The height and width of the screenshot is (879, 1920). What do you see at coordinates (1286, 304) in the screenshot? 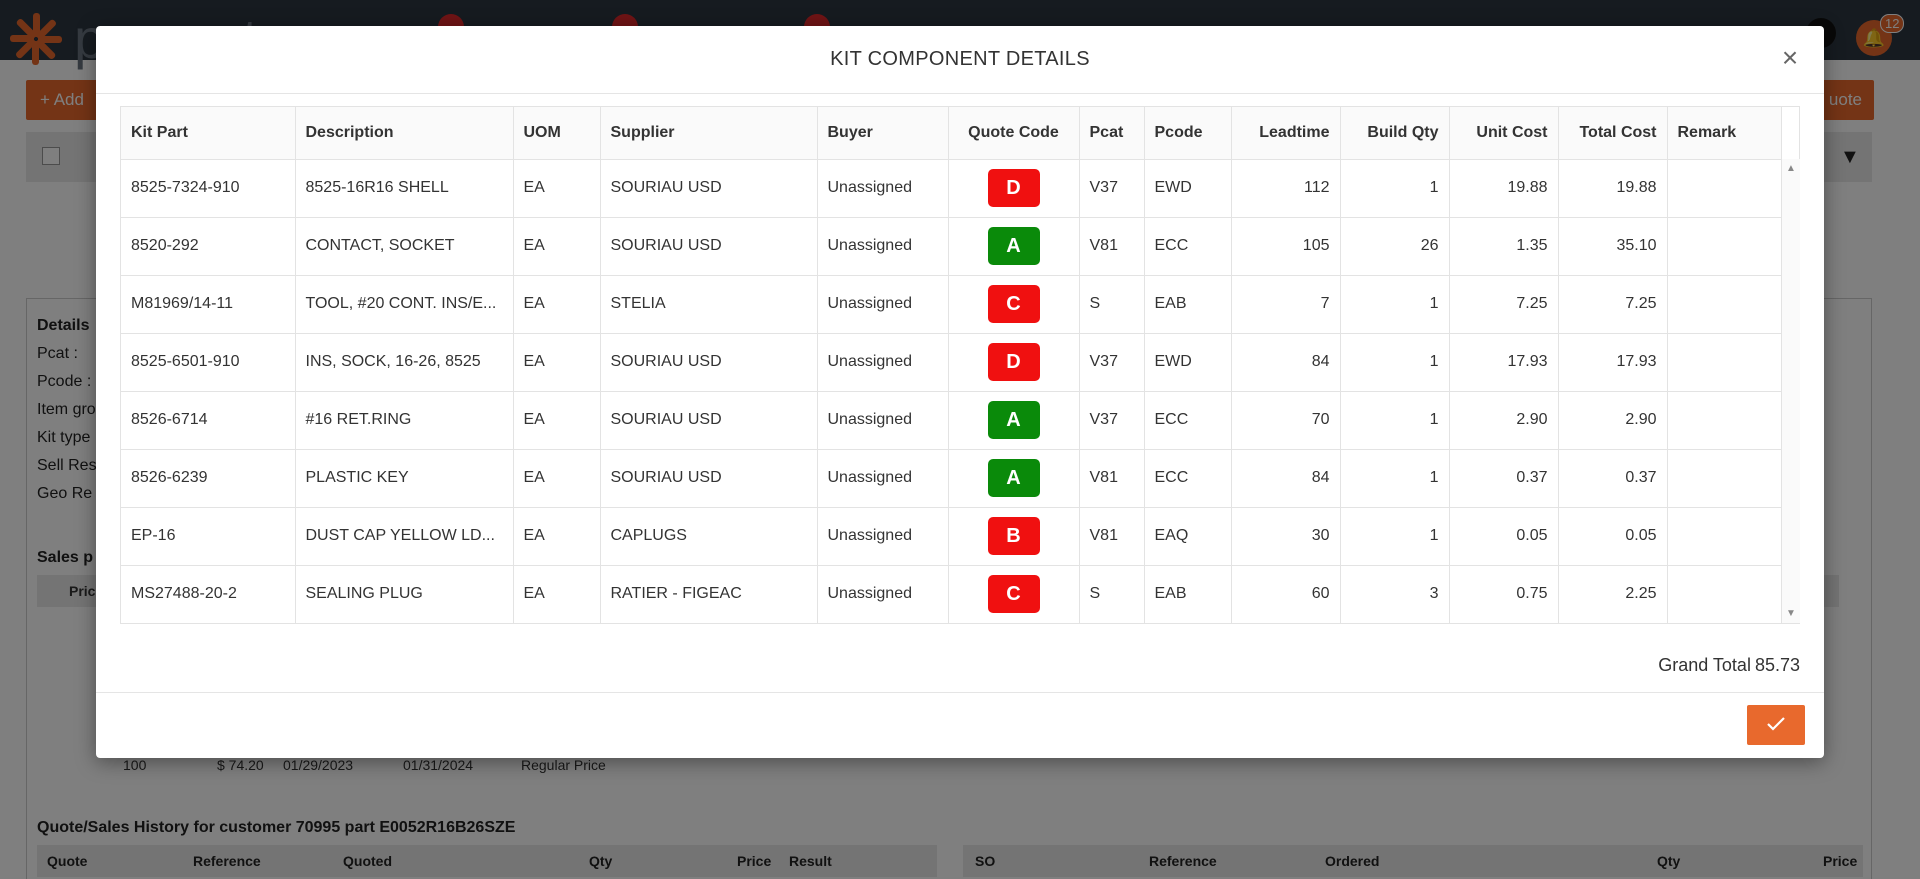
I see `cell-leadtime: 7` at bounding box center [1286, 304].